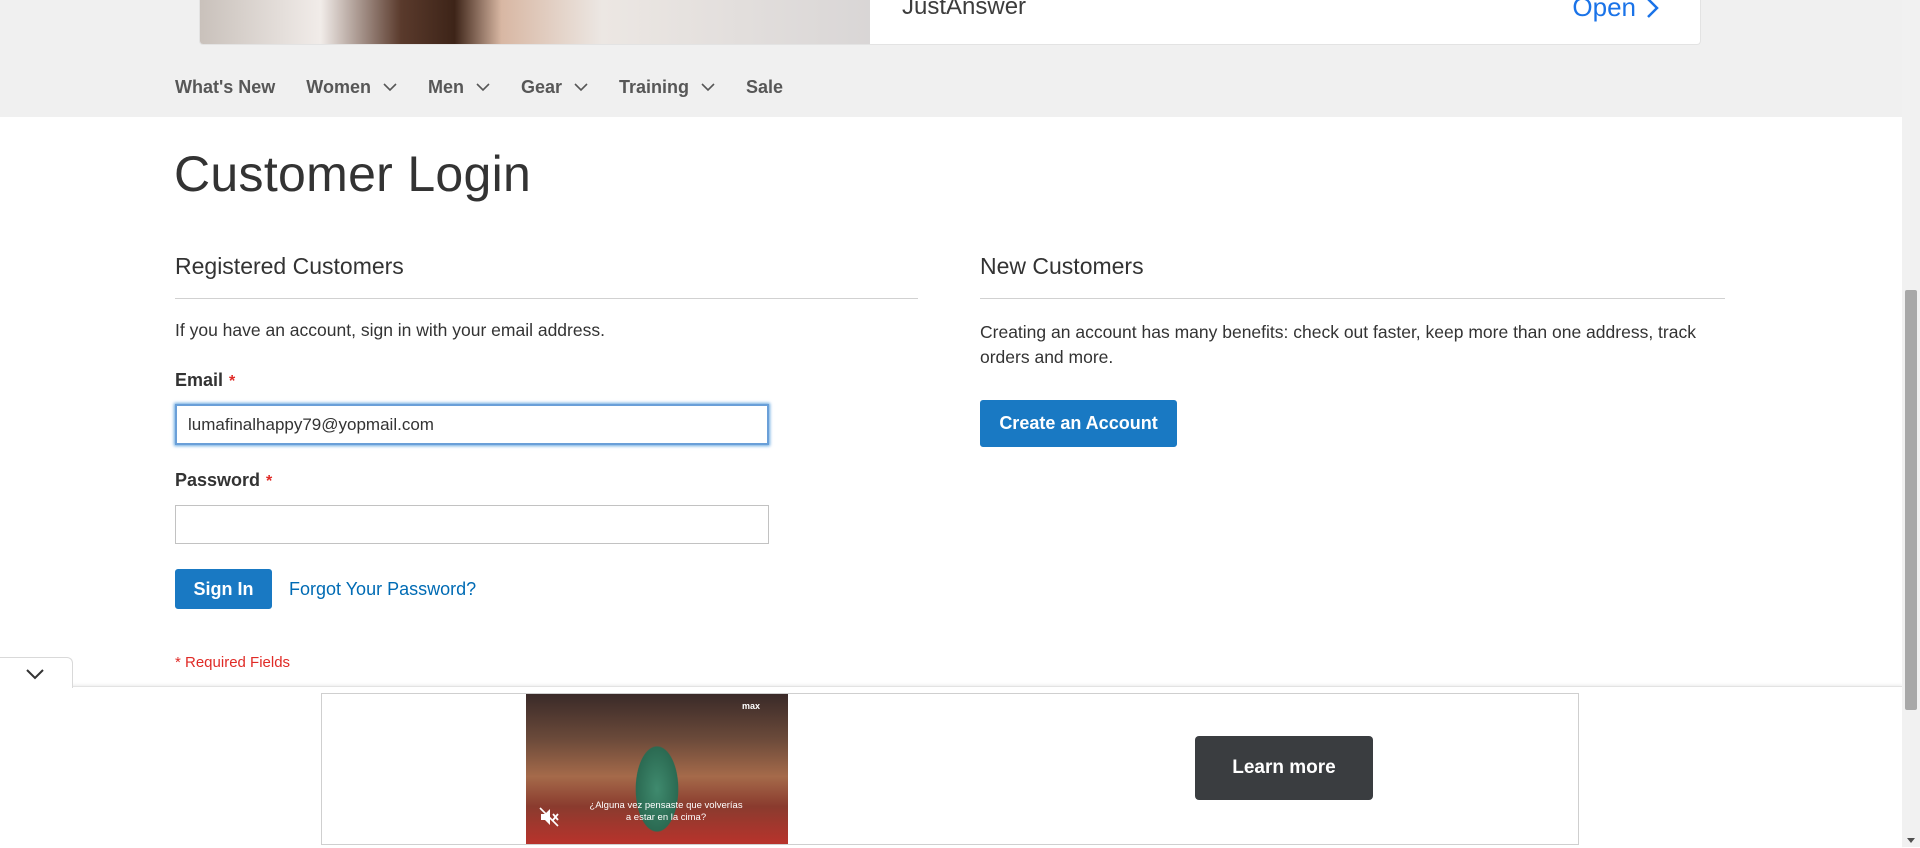 The width and height of the screenshot is (1920, 848). I want to click on chevron-right-icon, so click(1653, 9).